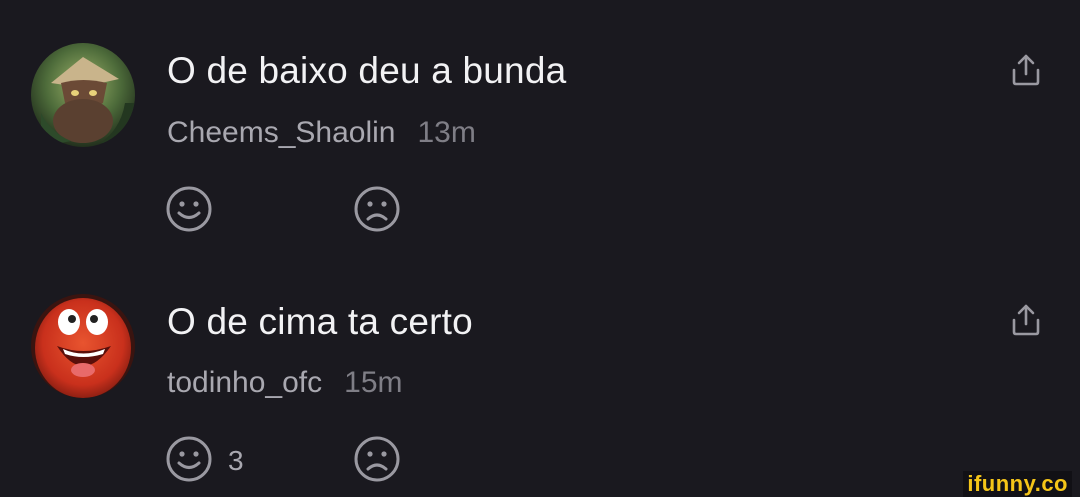  I want to click on comment-meta: Cheems_Shaolin 13m, so click(321, 133).